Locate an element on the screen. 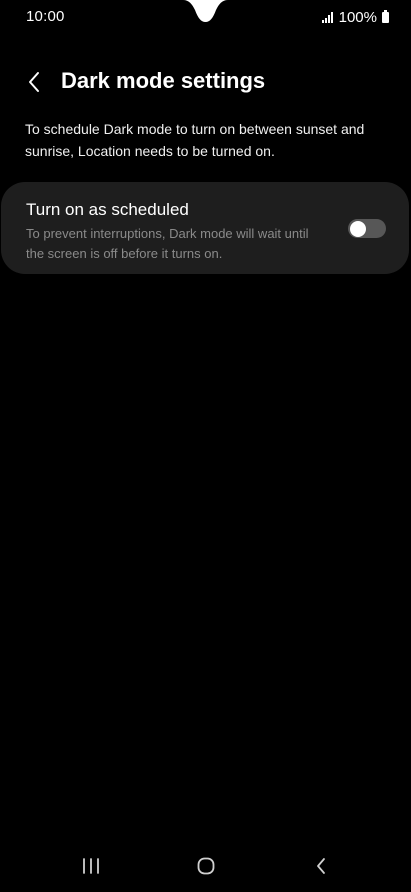 This screenshot has height=892, width=411. status-time: 10:00 is located at coordinates (45, 16).